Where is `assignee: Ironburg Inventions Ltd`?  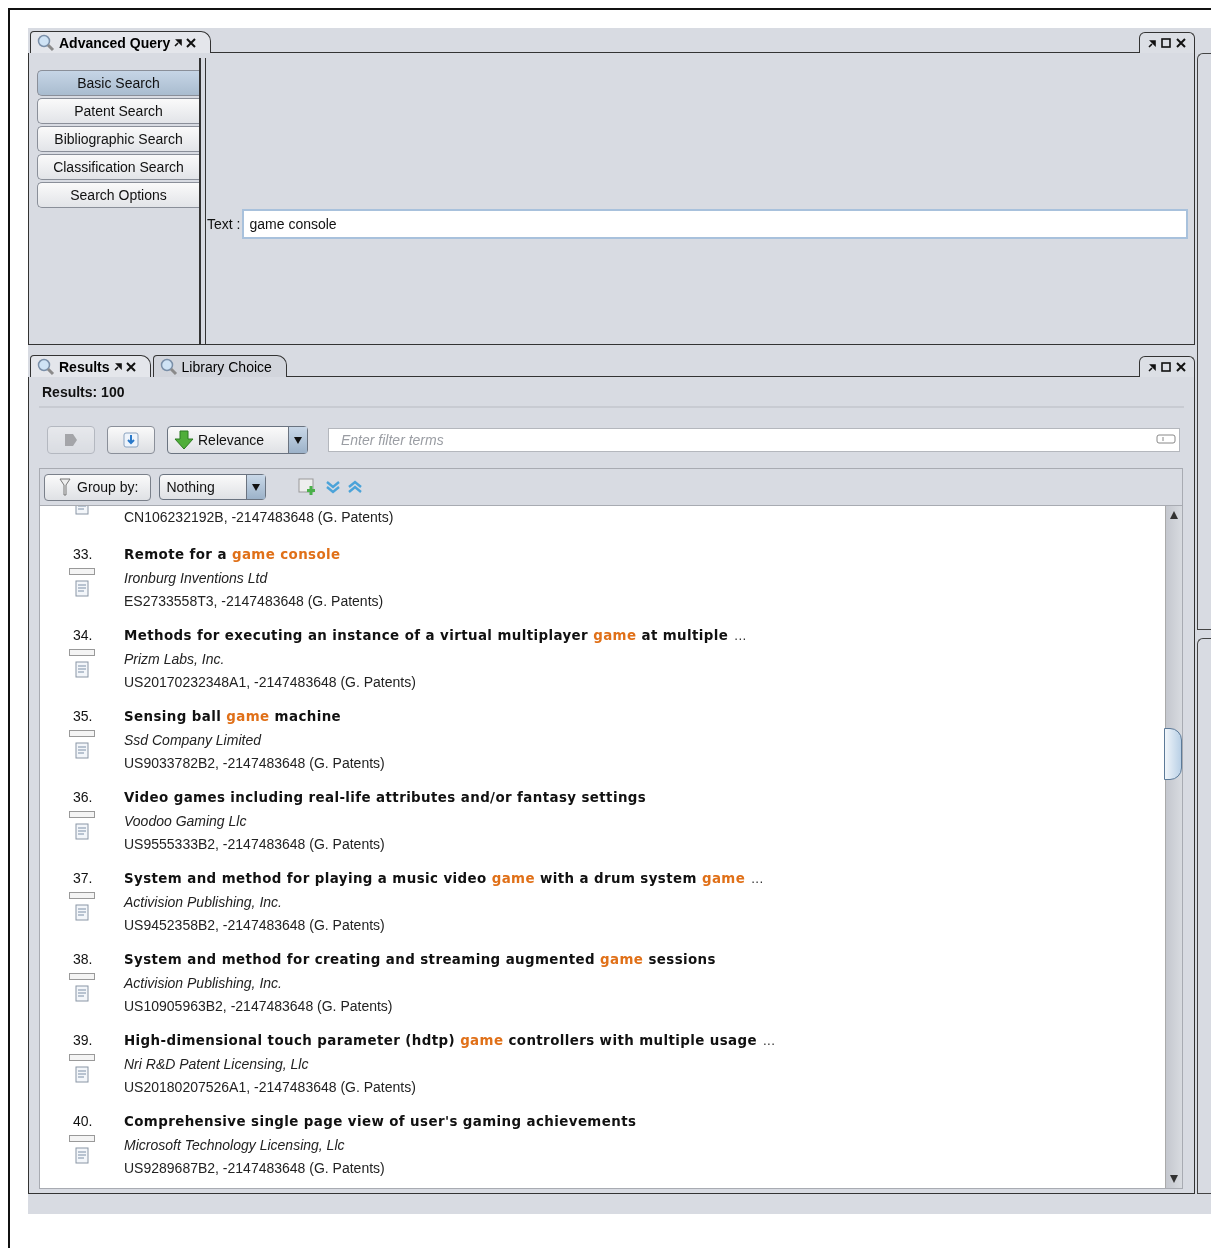
assignee: Ironburg Inventions Ltd is located at coordinates (196, 578).